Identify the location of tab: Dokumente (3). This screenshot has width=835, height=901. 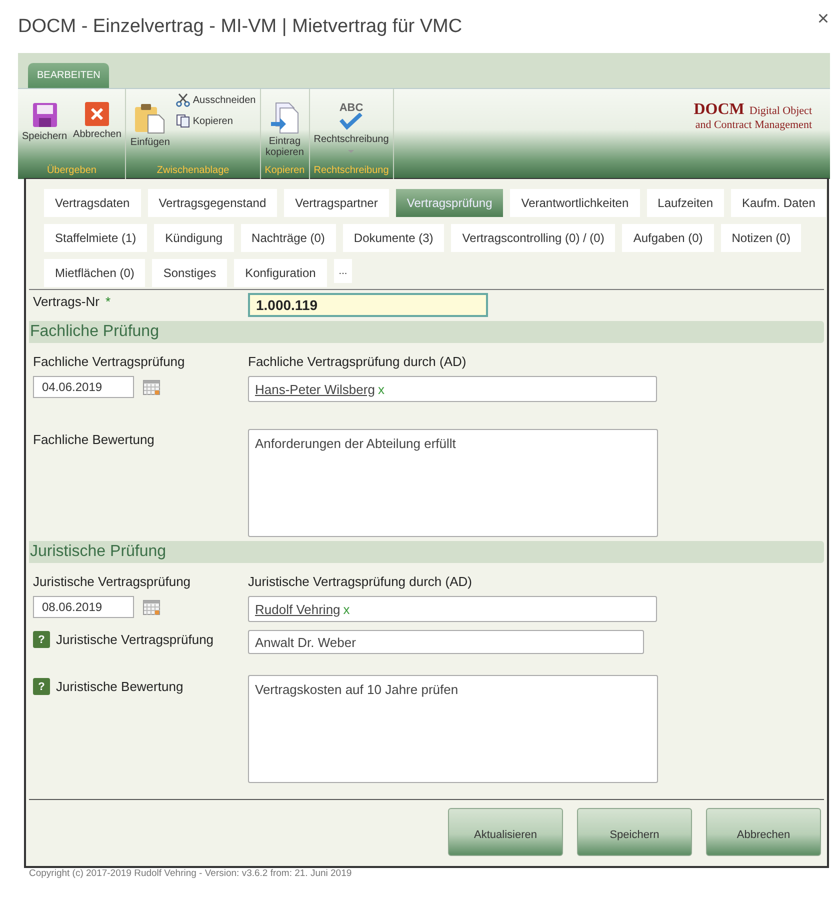
(393, 238).